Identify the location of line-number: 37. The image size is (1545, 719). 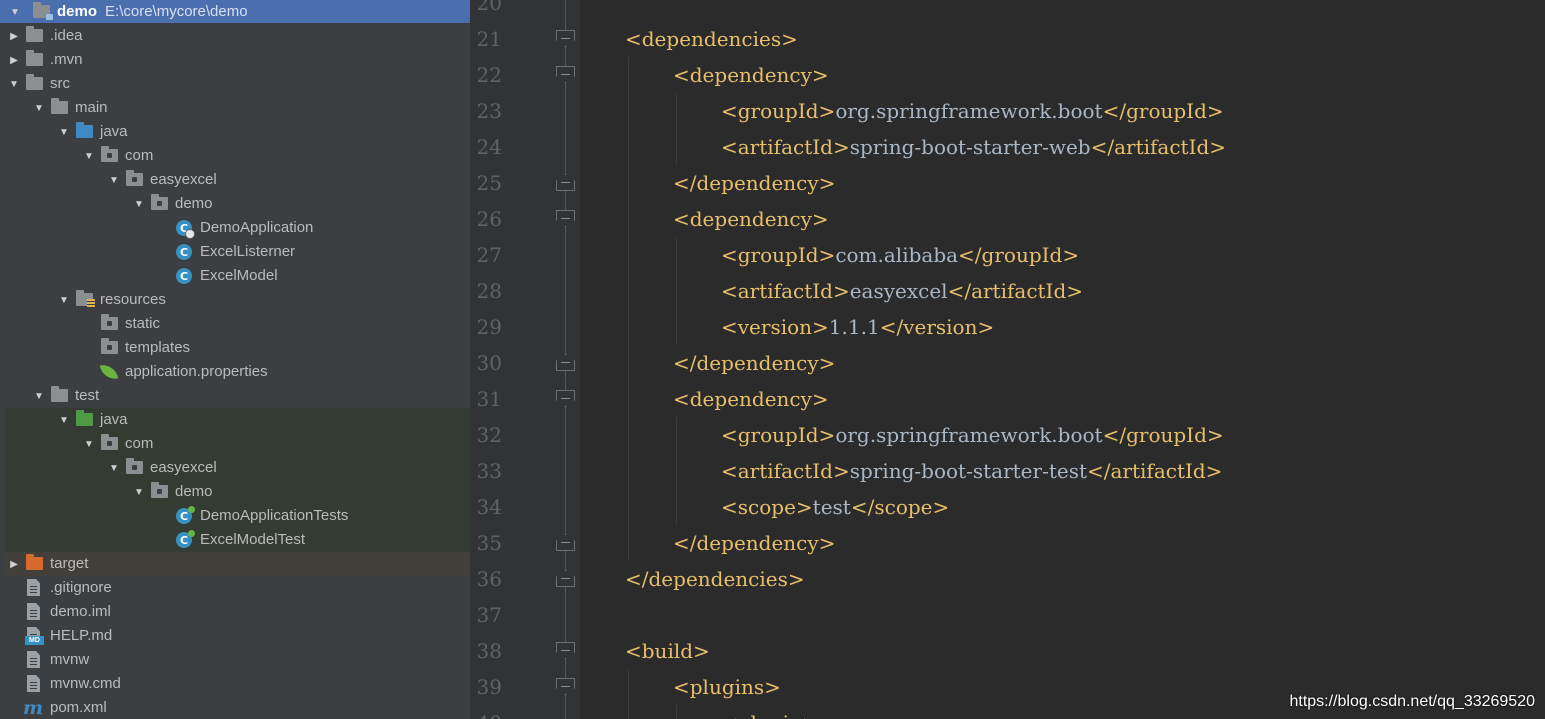
(489, 615).